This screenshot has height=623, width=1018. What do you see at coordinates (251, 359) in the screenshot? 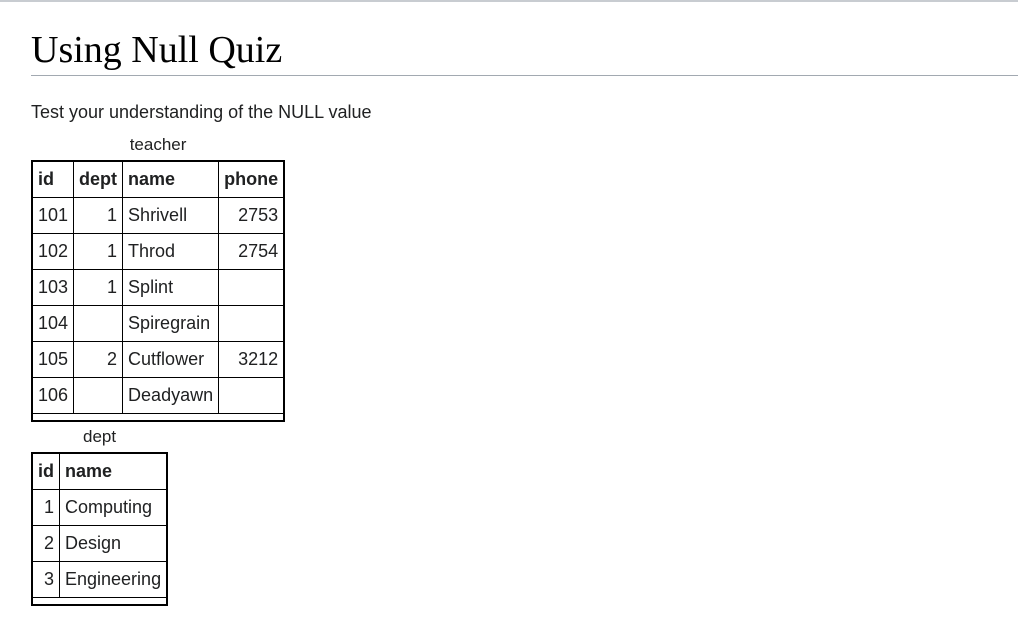
I see `cell-phone: 3212` at bounding box center [251, 359].